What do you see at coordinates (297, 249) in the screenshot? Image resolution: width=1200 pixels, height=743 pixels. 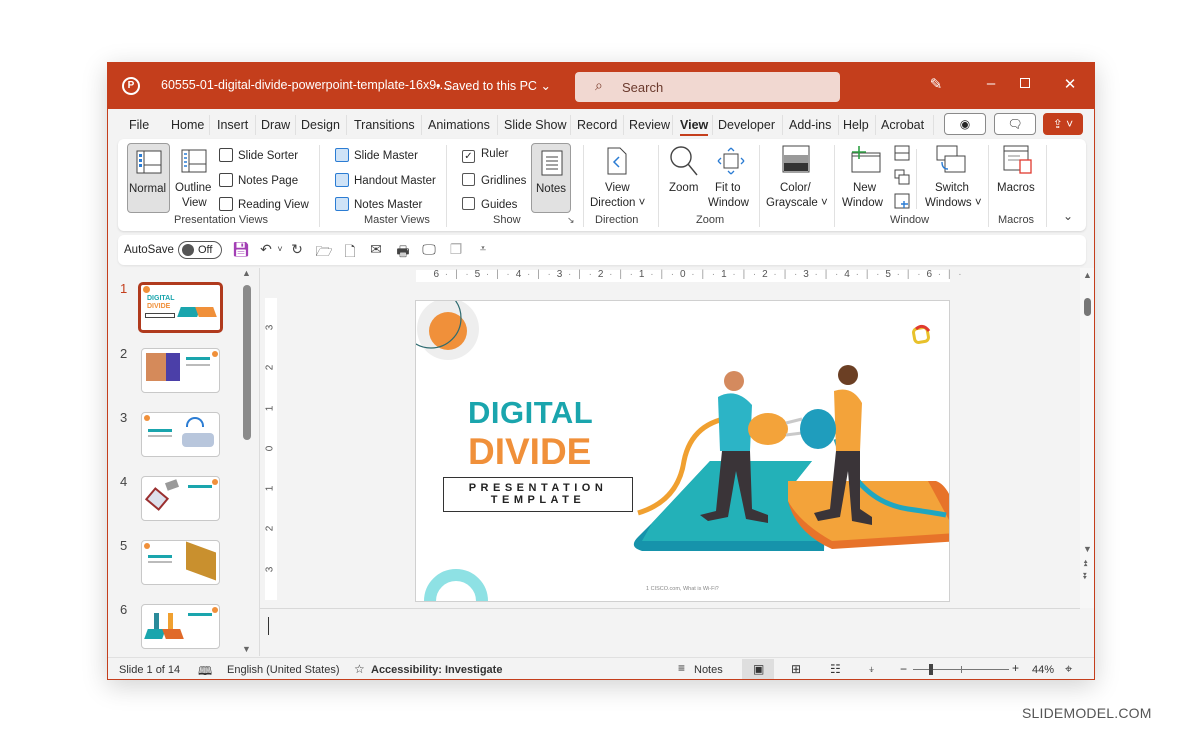 I see `redo-icon: ↻` at bounding box center [297, 249].